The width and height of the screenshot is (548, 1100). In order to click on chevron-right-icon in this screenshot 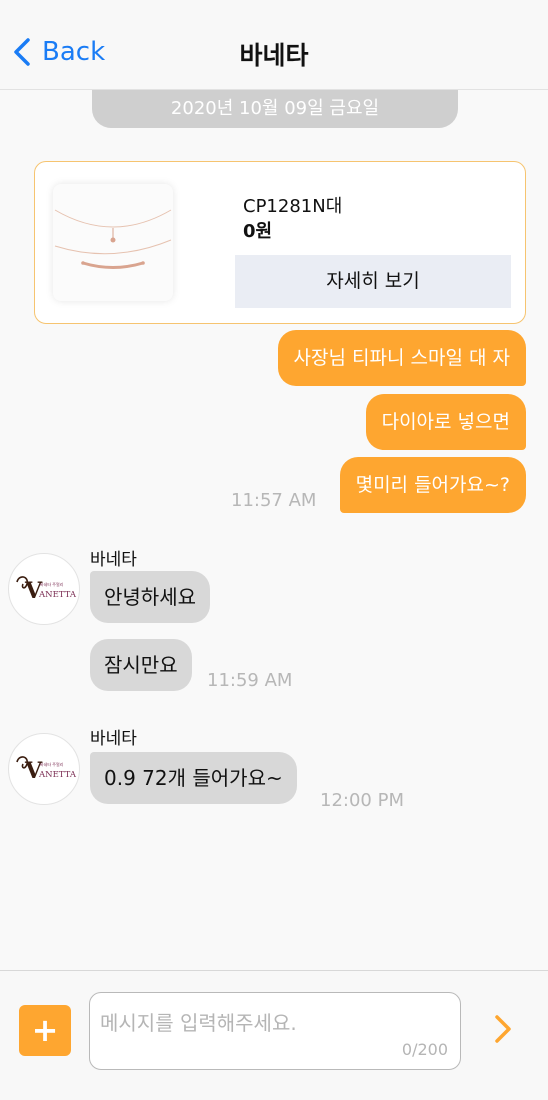, I will do `click(503, 1029)`.